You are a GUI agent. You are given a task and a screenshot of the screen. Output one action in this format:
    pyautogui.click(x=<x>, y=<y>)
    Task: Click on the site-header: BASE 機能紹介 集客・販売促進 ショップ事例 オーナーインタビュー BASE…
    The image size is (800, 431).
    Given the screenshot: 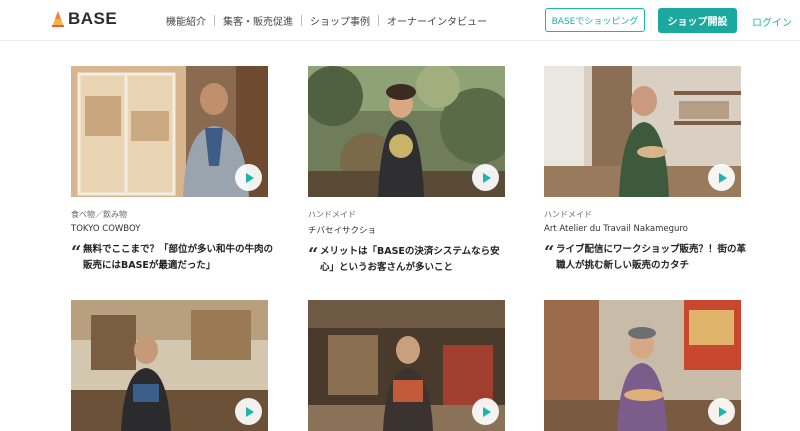 What is the action you would take?
    pyautogui.click(x=400, y=20)
    